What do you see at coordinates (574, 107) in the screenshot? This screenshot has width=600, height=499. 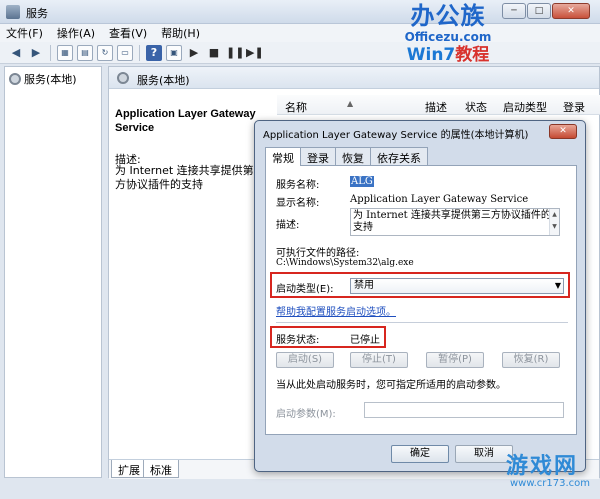 I see `column-logon: 登录` at bounding box center [574, 107].